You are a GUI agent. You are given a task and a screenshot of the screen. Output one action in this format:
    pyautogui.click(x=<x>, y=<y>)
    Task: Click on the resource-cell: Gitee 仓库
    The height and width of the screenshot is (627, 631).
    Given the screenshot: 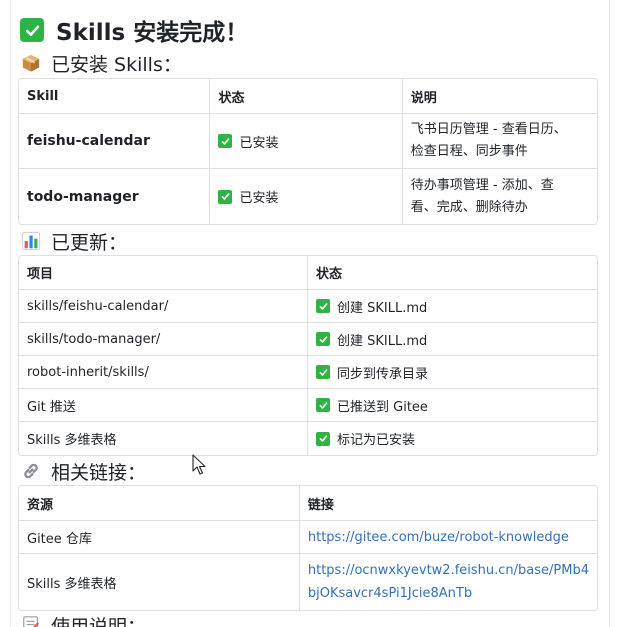 What is the action you would take?
    pyautogui.click(x=159, y=537)
    